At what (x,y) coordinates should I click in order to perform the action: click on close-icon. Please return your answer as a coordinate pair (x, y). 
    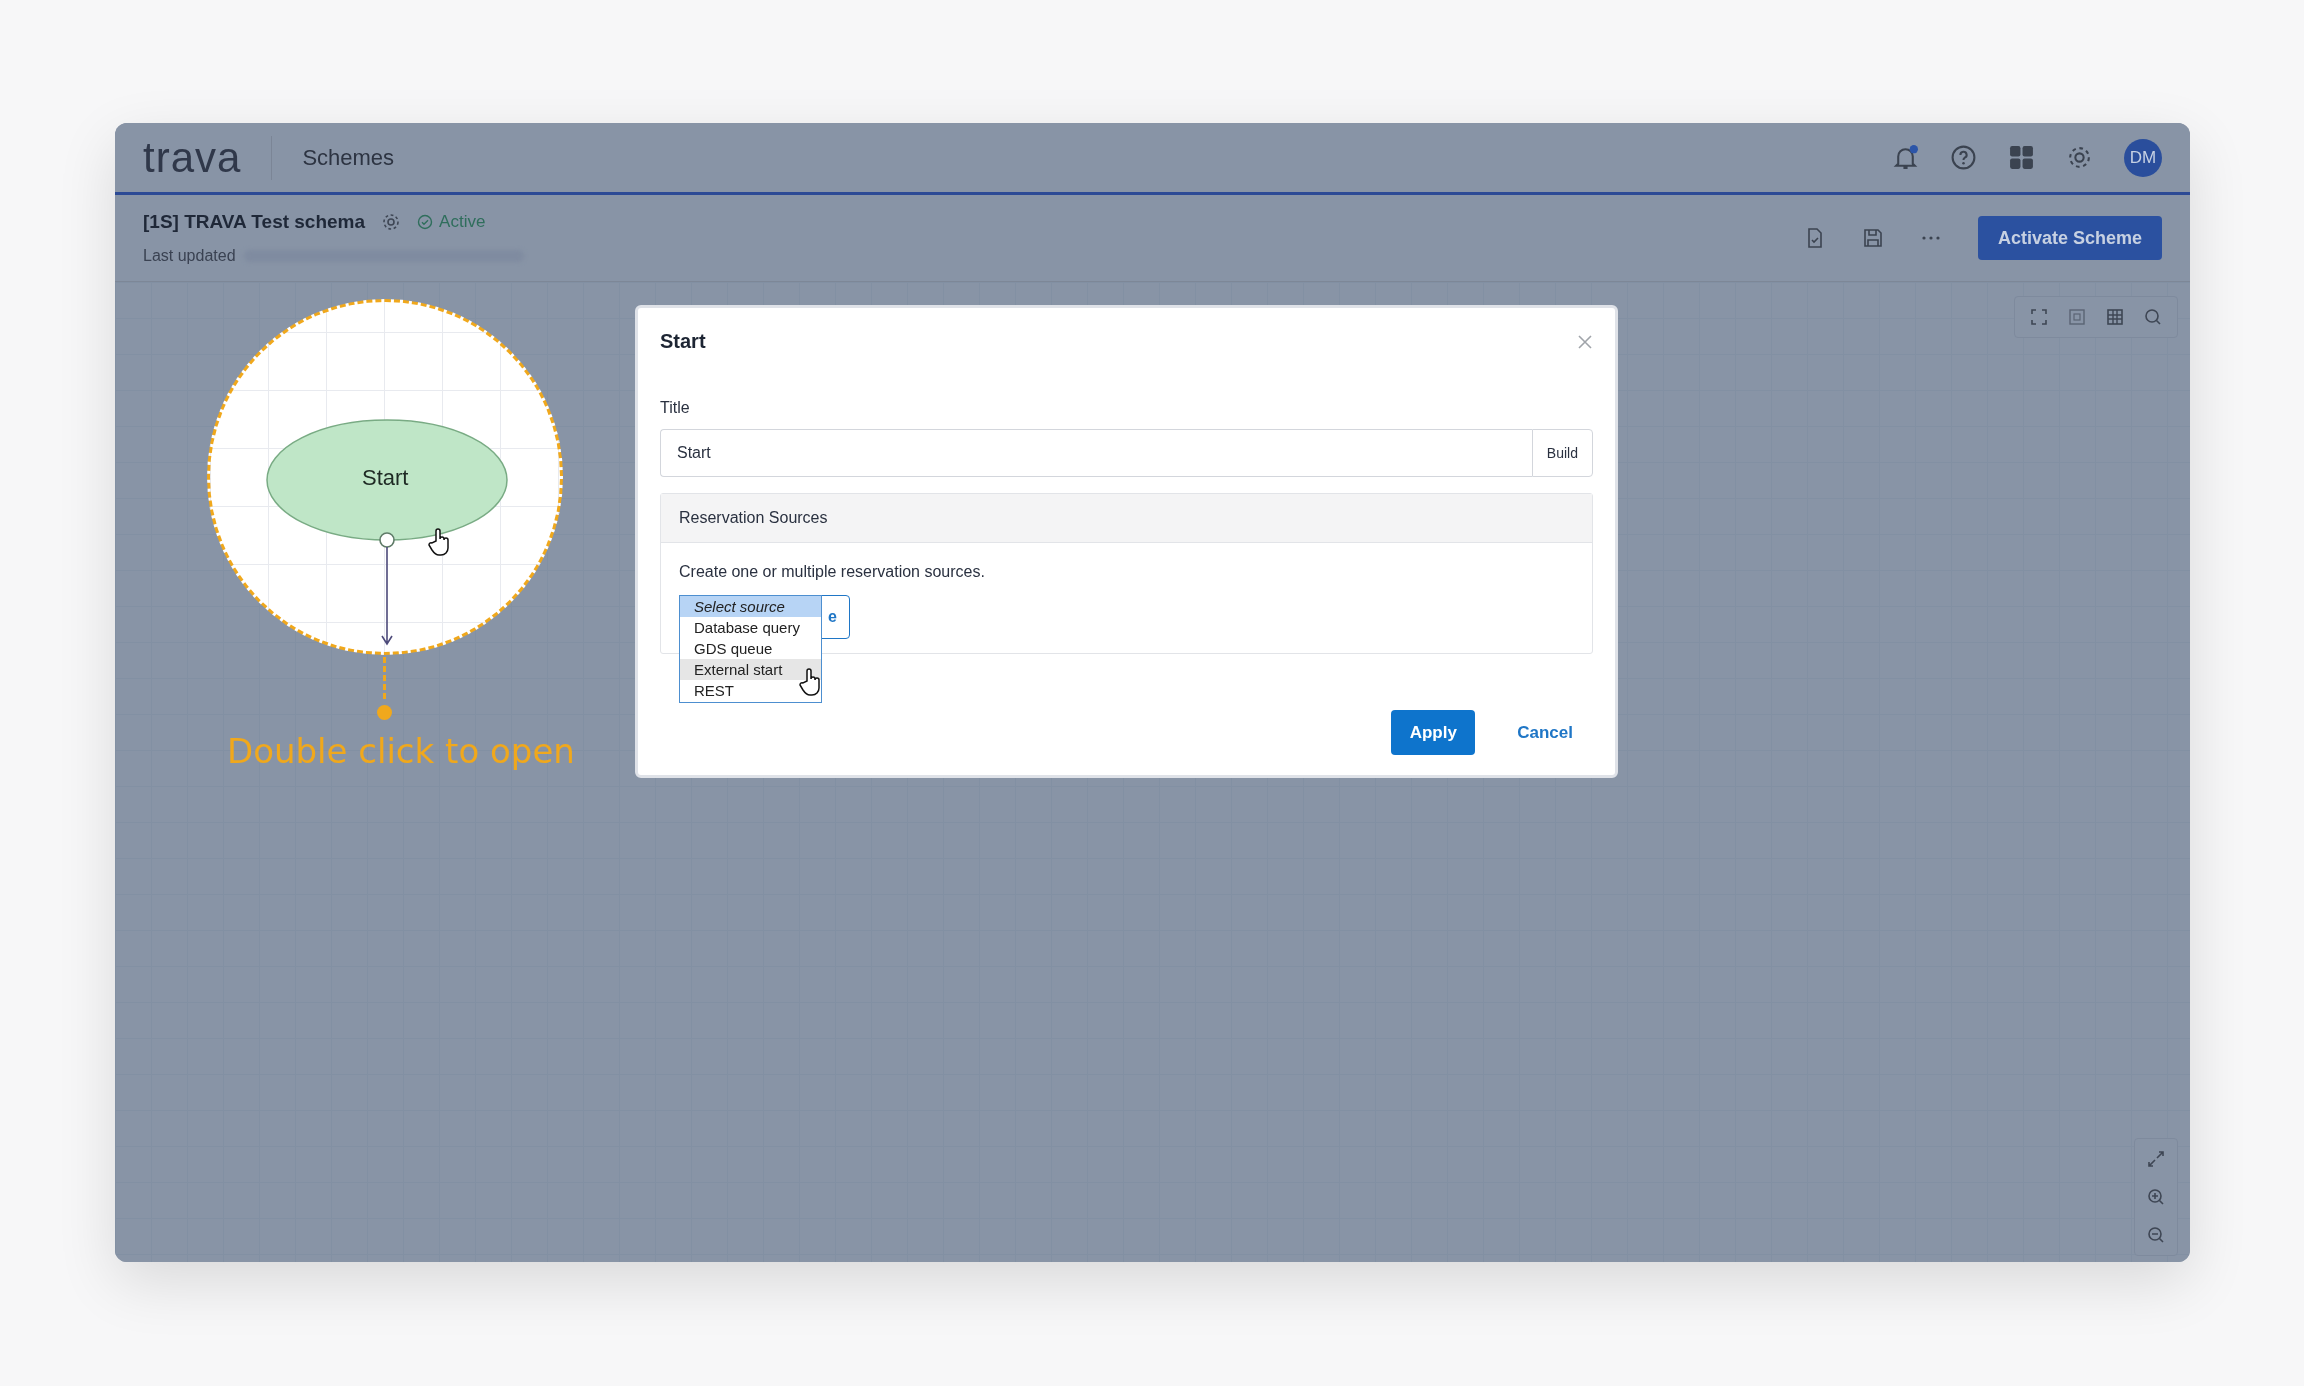
    Looking at the image, I should click on (1585, 341).